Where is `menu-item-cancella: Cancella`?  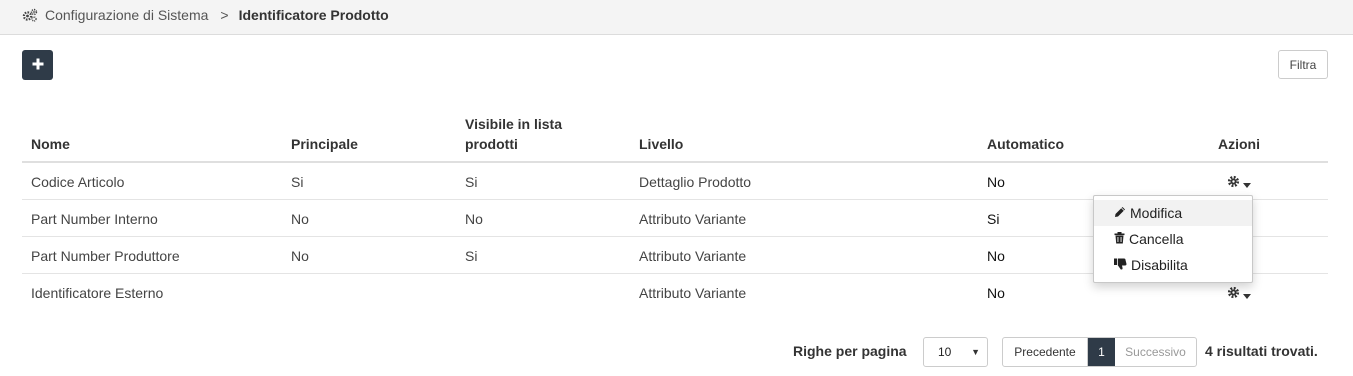 menu-item-cancella: Cancella is located at coordinates (1173, 239).